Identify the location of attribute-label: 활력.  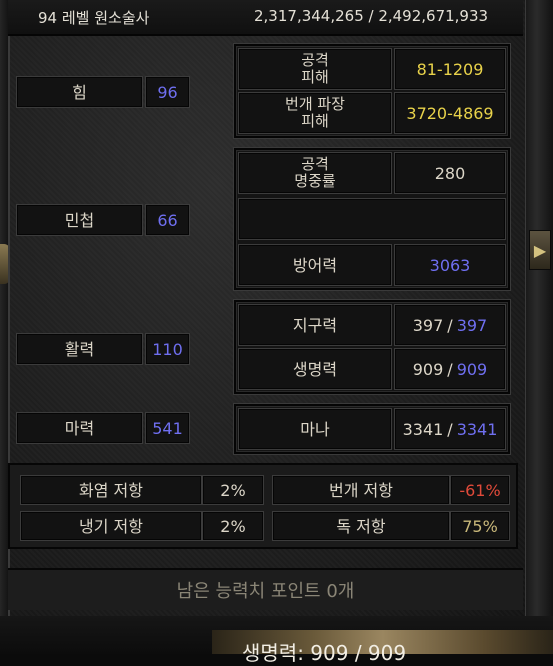
(79, 349).